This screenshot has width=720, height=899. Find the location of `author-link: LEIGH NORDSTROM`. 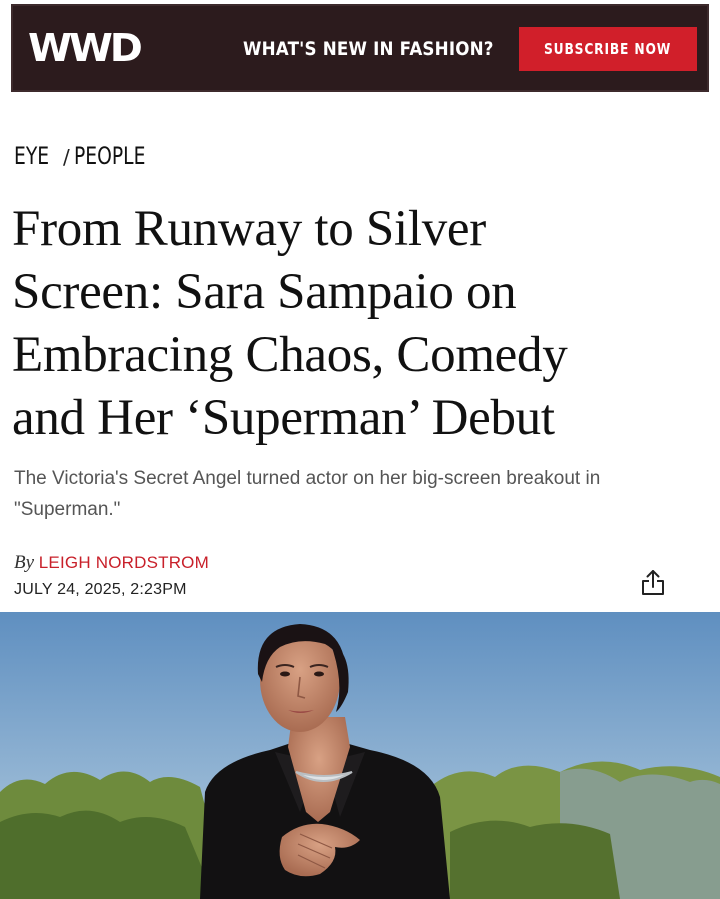

author-link: LEIGH NORDSTROM is located at coordinates (124, 562).